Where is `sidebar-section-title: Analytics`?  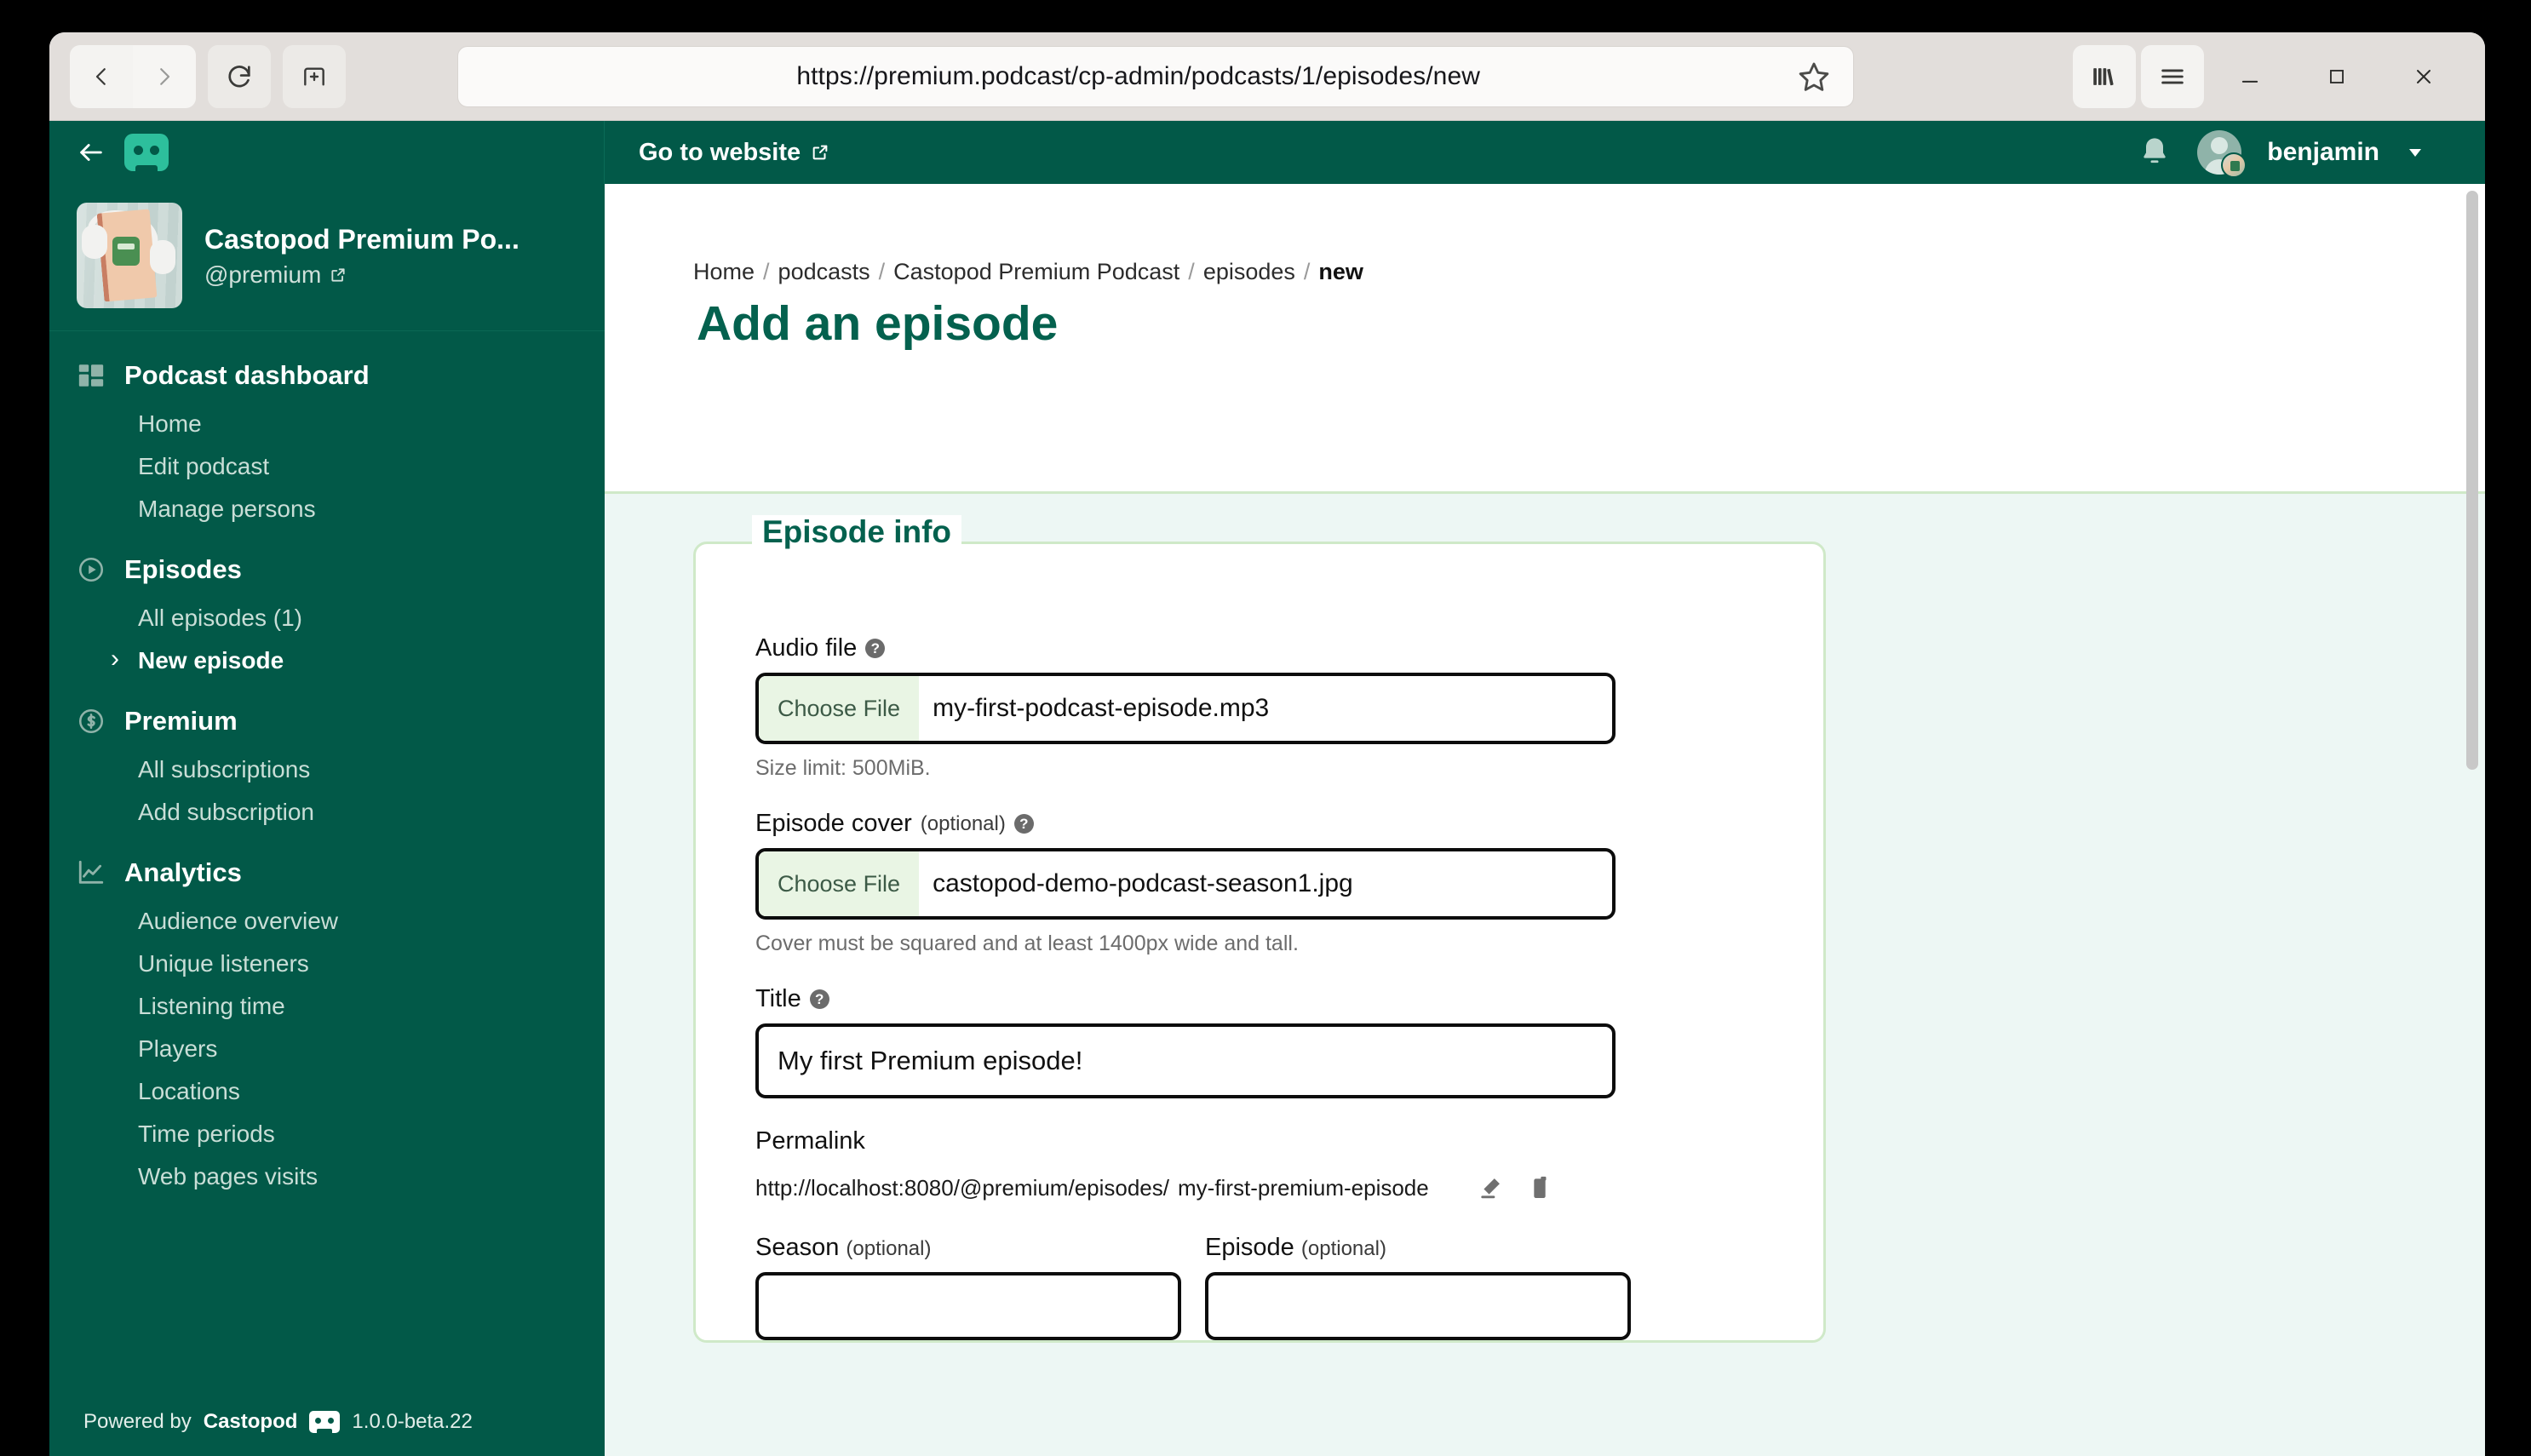
sidebar-section-title: Analytics is located at coordinates (183, 872).